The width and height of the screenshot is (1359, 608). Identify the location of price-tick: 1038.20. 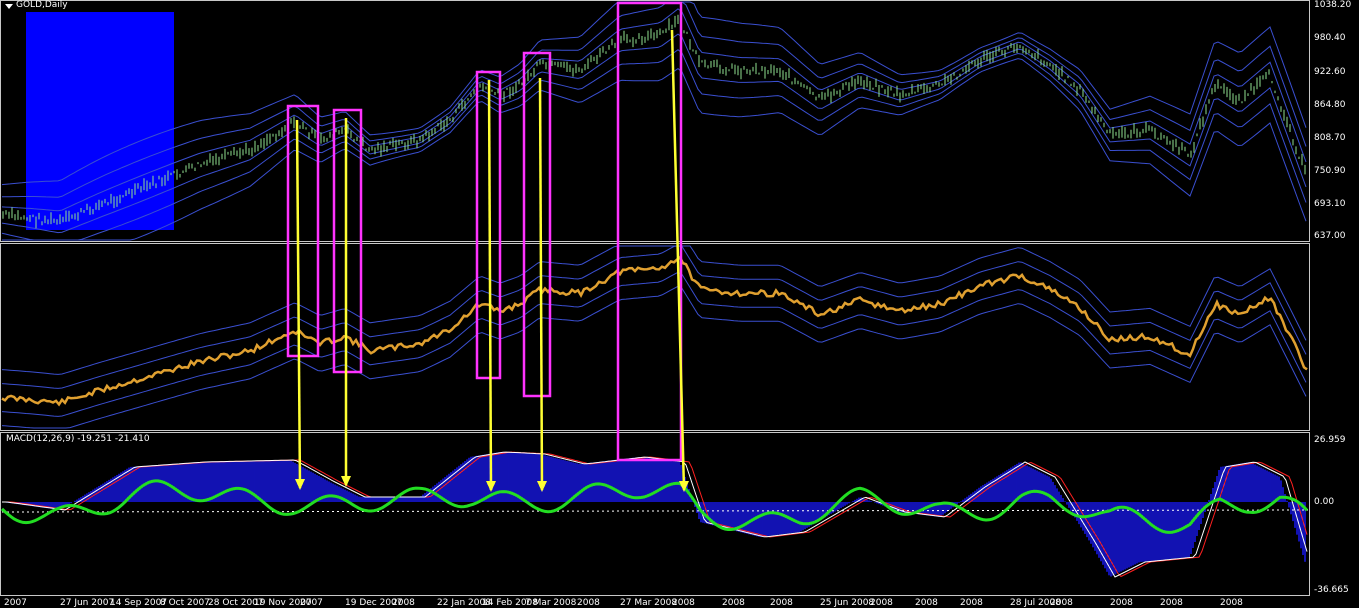
(1333, 5).